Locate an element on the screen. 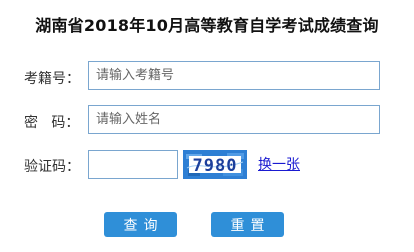 The height and width of the screenshot is (252, 414). page-title: 湖南省2018年10月高等教育自学考试成绩查询 is located at coordinates (207, 25).